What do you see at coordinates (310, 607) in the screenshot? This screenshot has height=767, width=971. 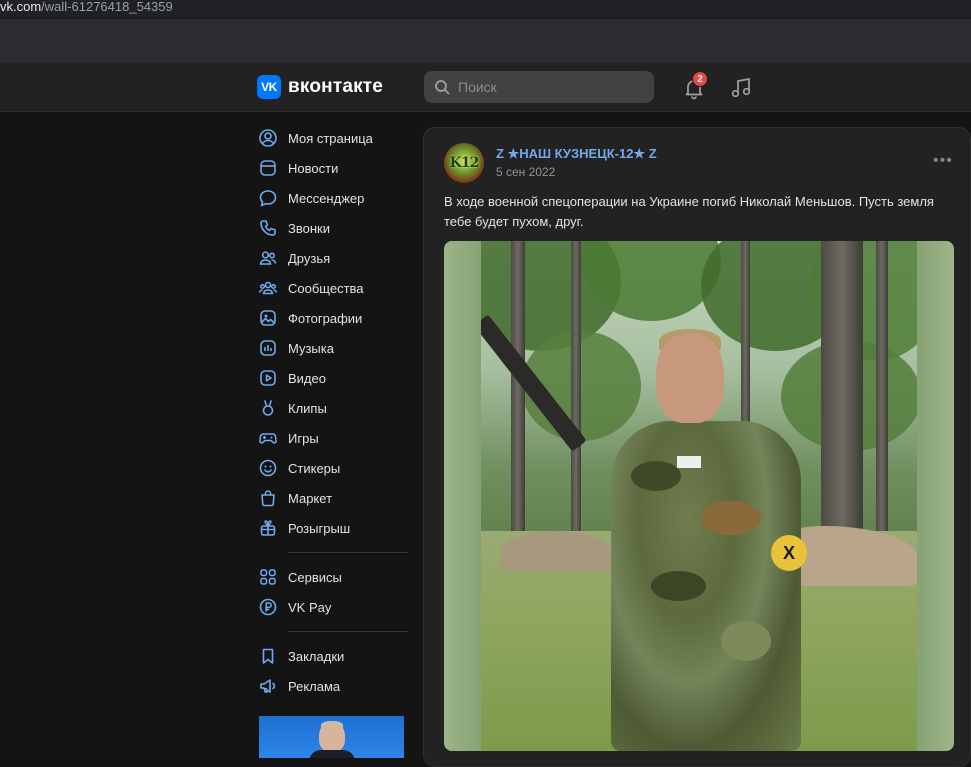 I see `nav-label: VK Pay` at bounding box center [310, 607].